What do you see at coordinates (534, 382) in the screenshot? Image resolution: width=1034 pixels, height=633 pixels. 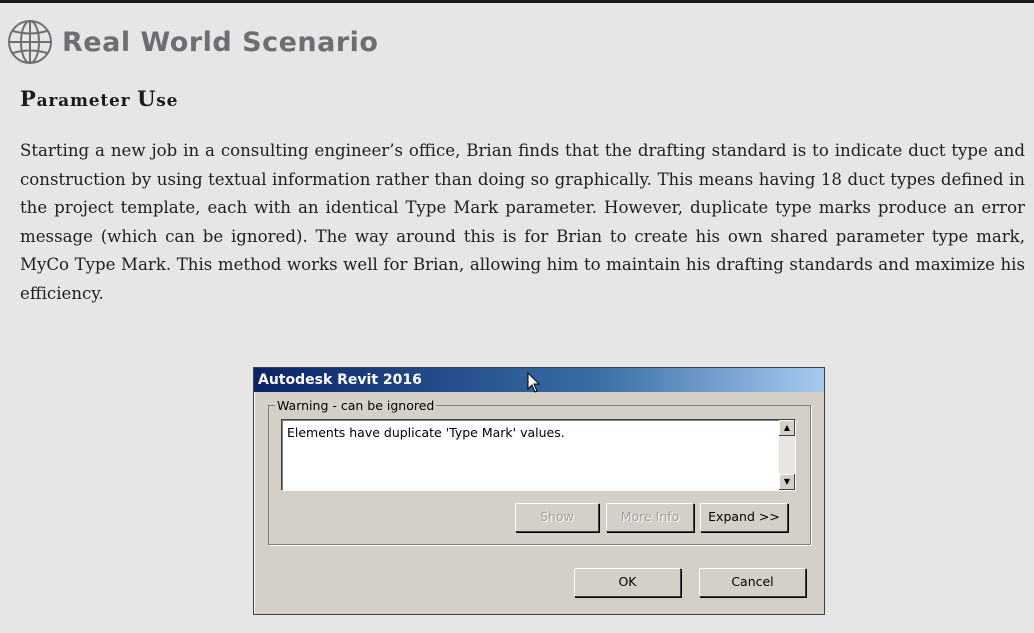 I see `mouse-cursor-icon` at bounding box center [534, 382].